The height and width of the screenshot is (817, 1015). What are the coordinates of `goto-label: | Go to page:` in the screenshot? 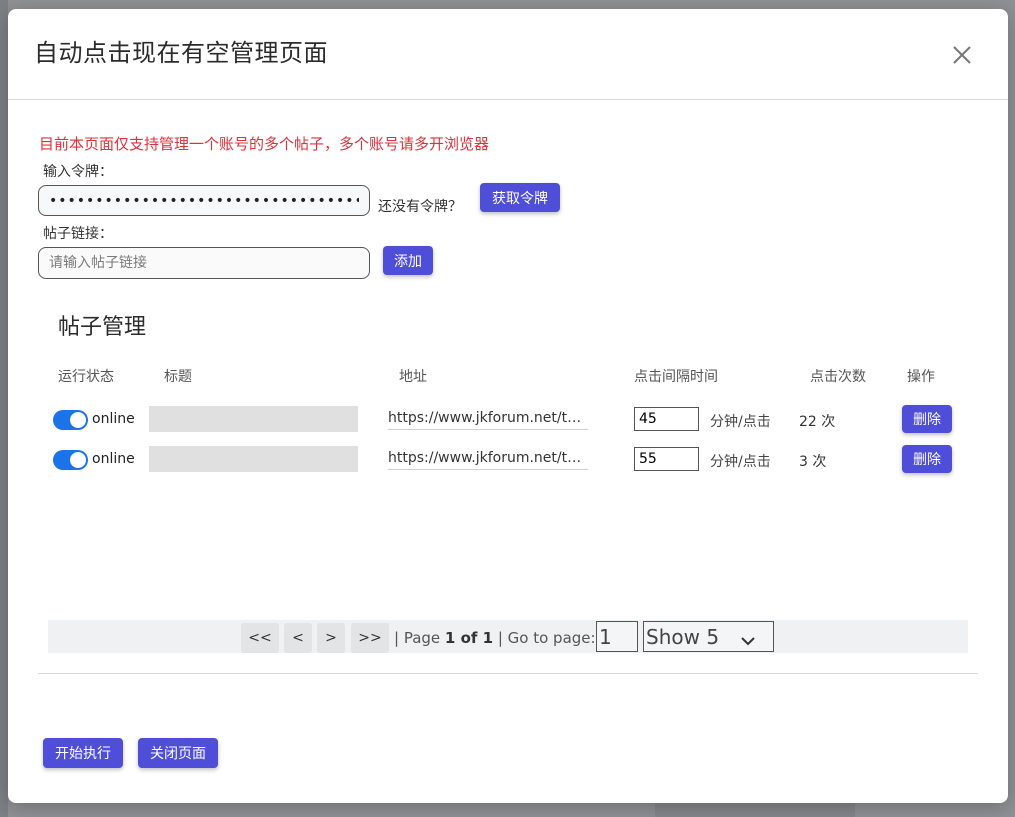 It's located at (544, 638).